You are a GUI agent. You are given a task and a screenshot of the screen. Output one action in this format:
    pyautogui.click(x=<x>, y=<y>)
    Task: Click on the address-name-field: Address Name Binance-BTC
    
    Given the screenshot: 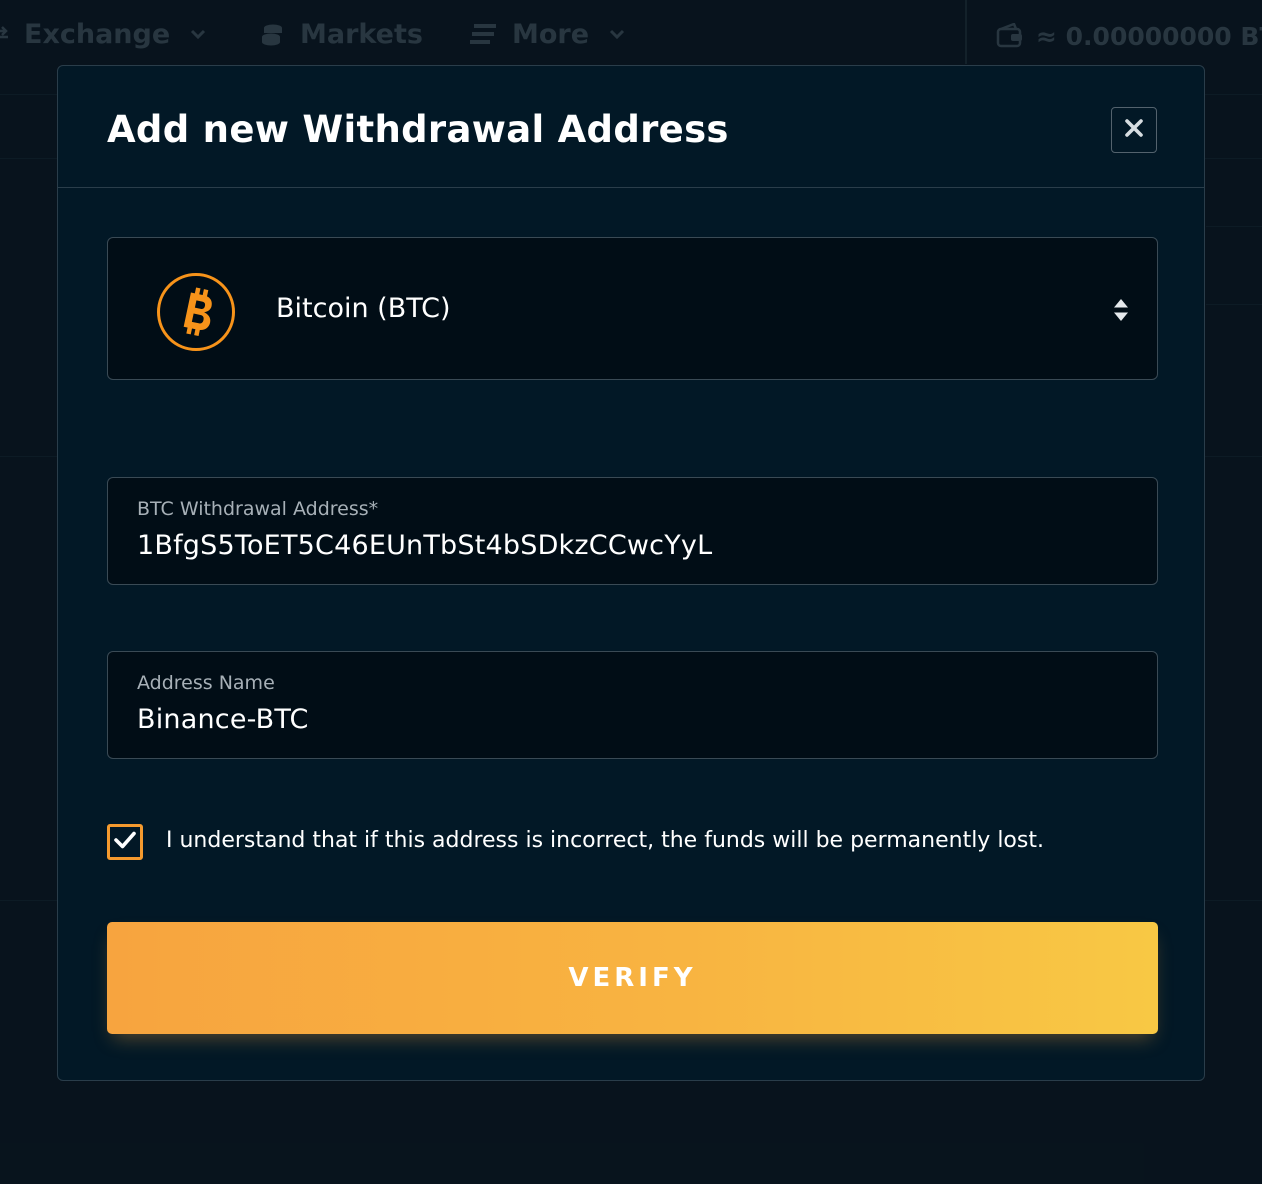 What is the action you would take?
    pyautogui.click(x=632, y=705)
    